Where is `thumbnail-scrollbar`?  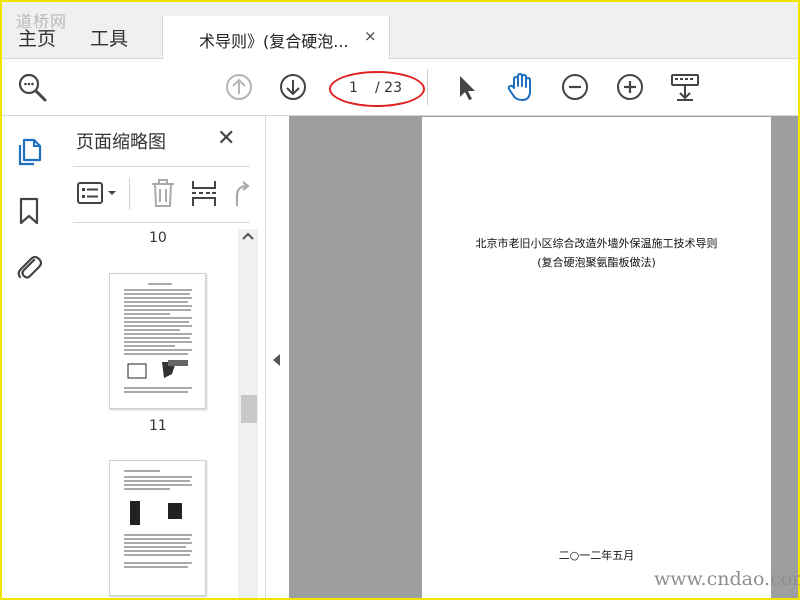
thumbnail-scrollbar is located at coordinates (248, 413).